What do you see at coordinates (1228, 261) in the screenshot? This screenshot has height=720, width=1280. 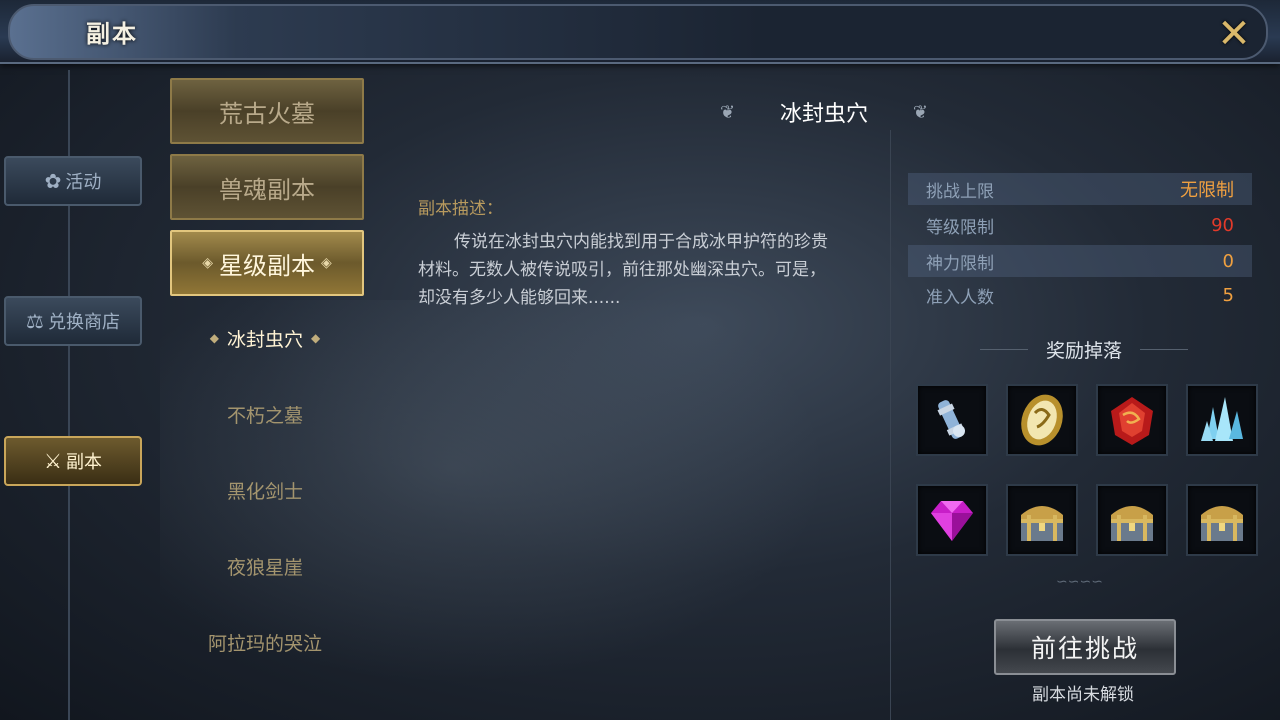 I see `stat-value: 0` at bounding box center [1228, 261].